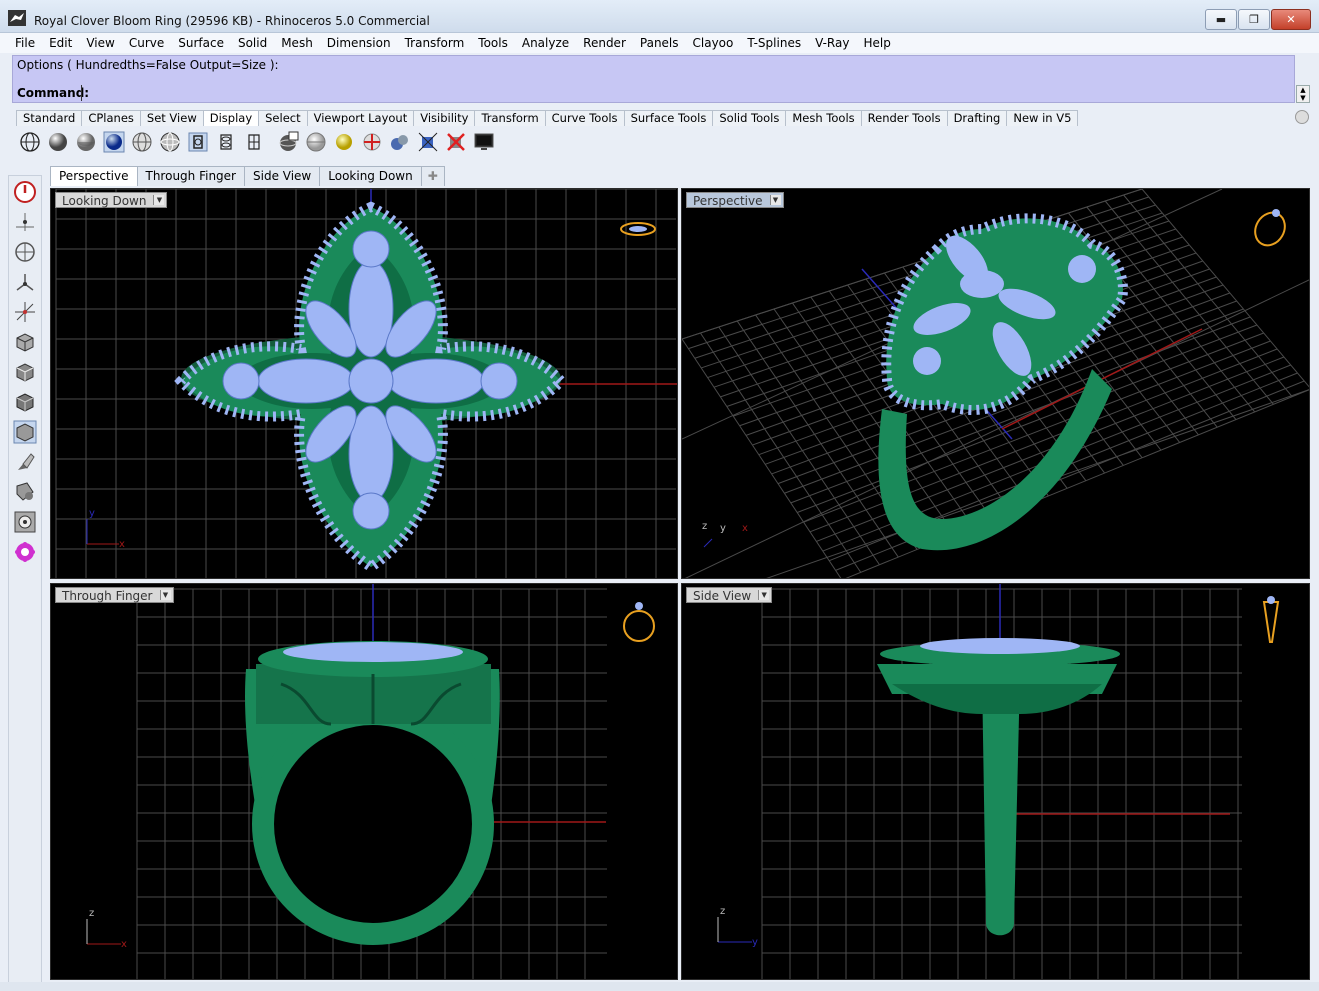 This screenshot has width=1319, height=991. I want to click on toolbar-gear-icon, so click(1302, 117).